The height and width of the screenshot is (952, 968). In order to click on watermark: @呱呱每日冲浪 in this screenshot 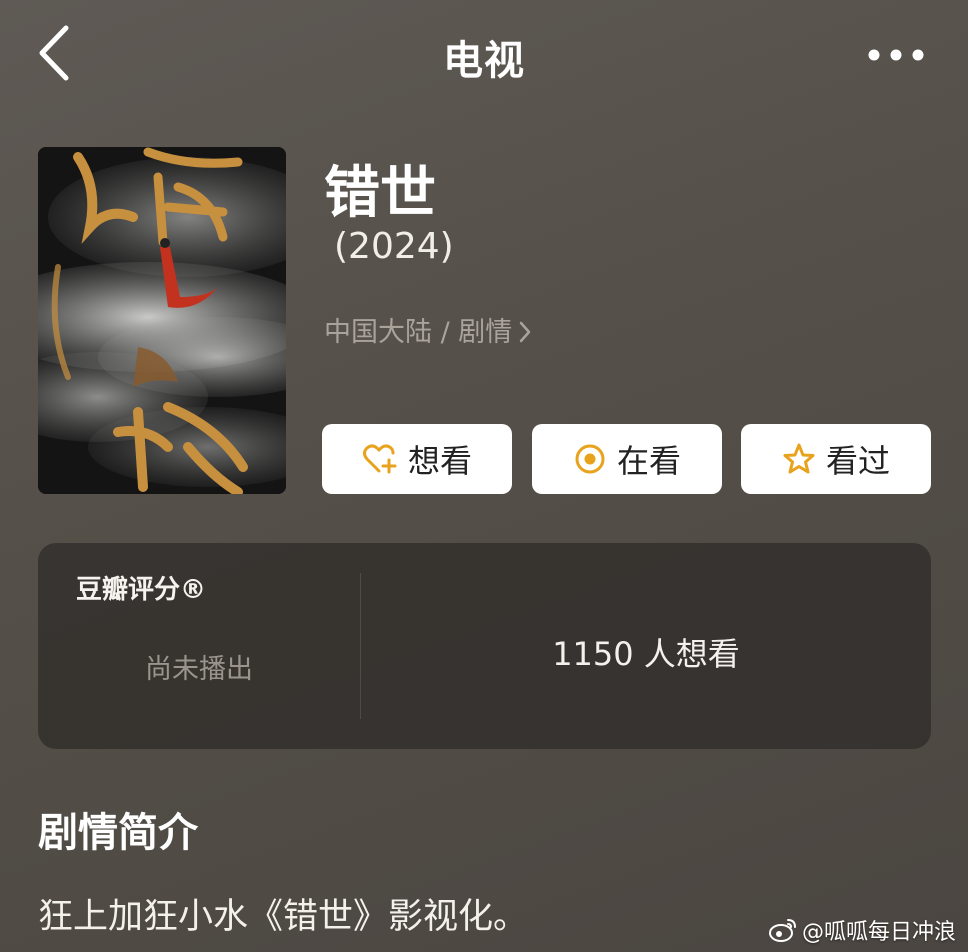, I will do `click(862, 930)`.